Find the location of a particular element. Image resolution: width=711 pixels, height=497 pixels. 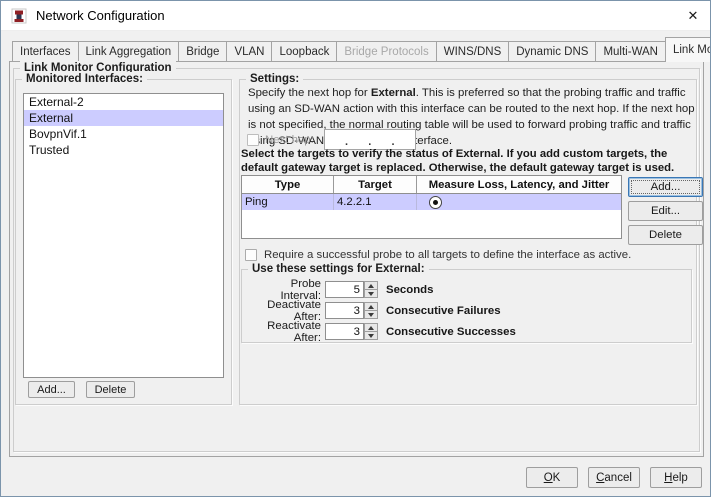

reactivate-after-stepper is located at coordinates (371, 331).